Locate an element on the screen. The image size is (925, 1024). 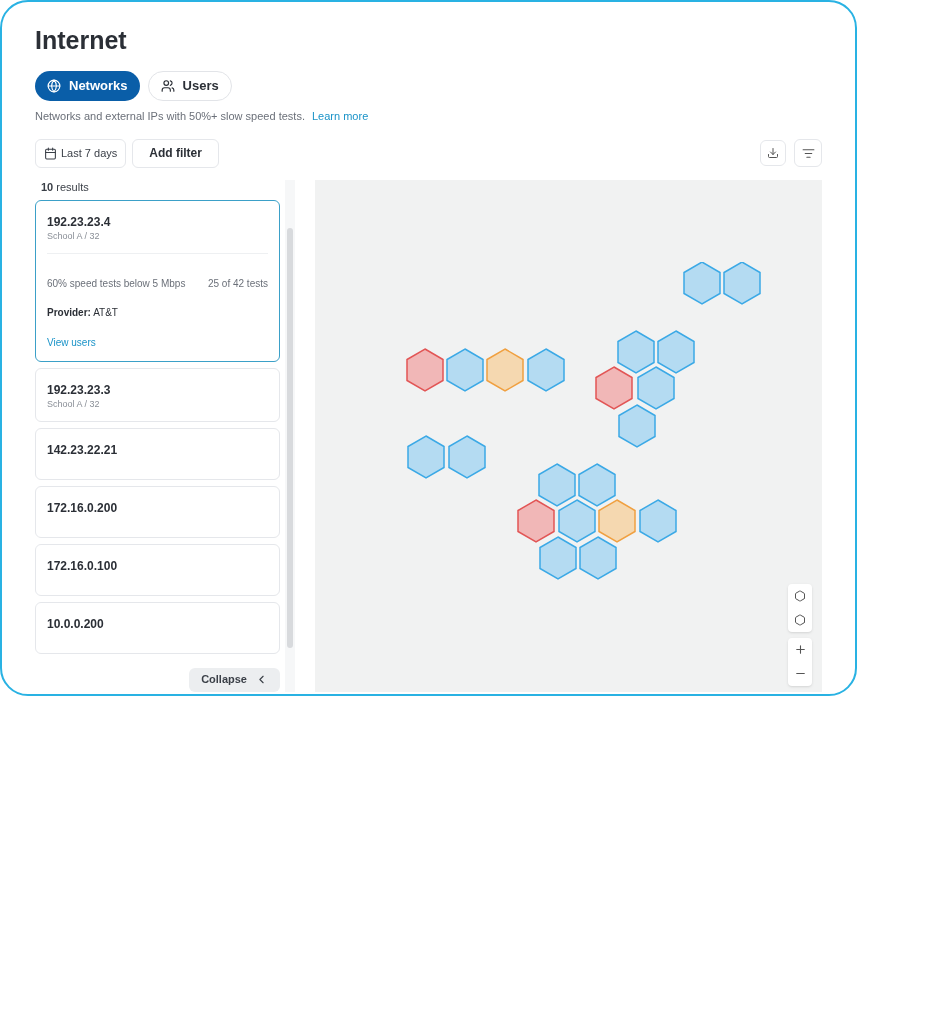
download-icon is located at coordinates (773, 153).